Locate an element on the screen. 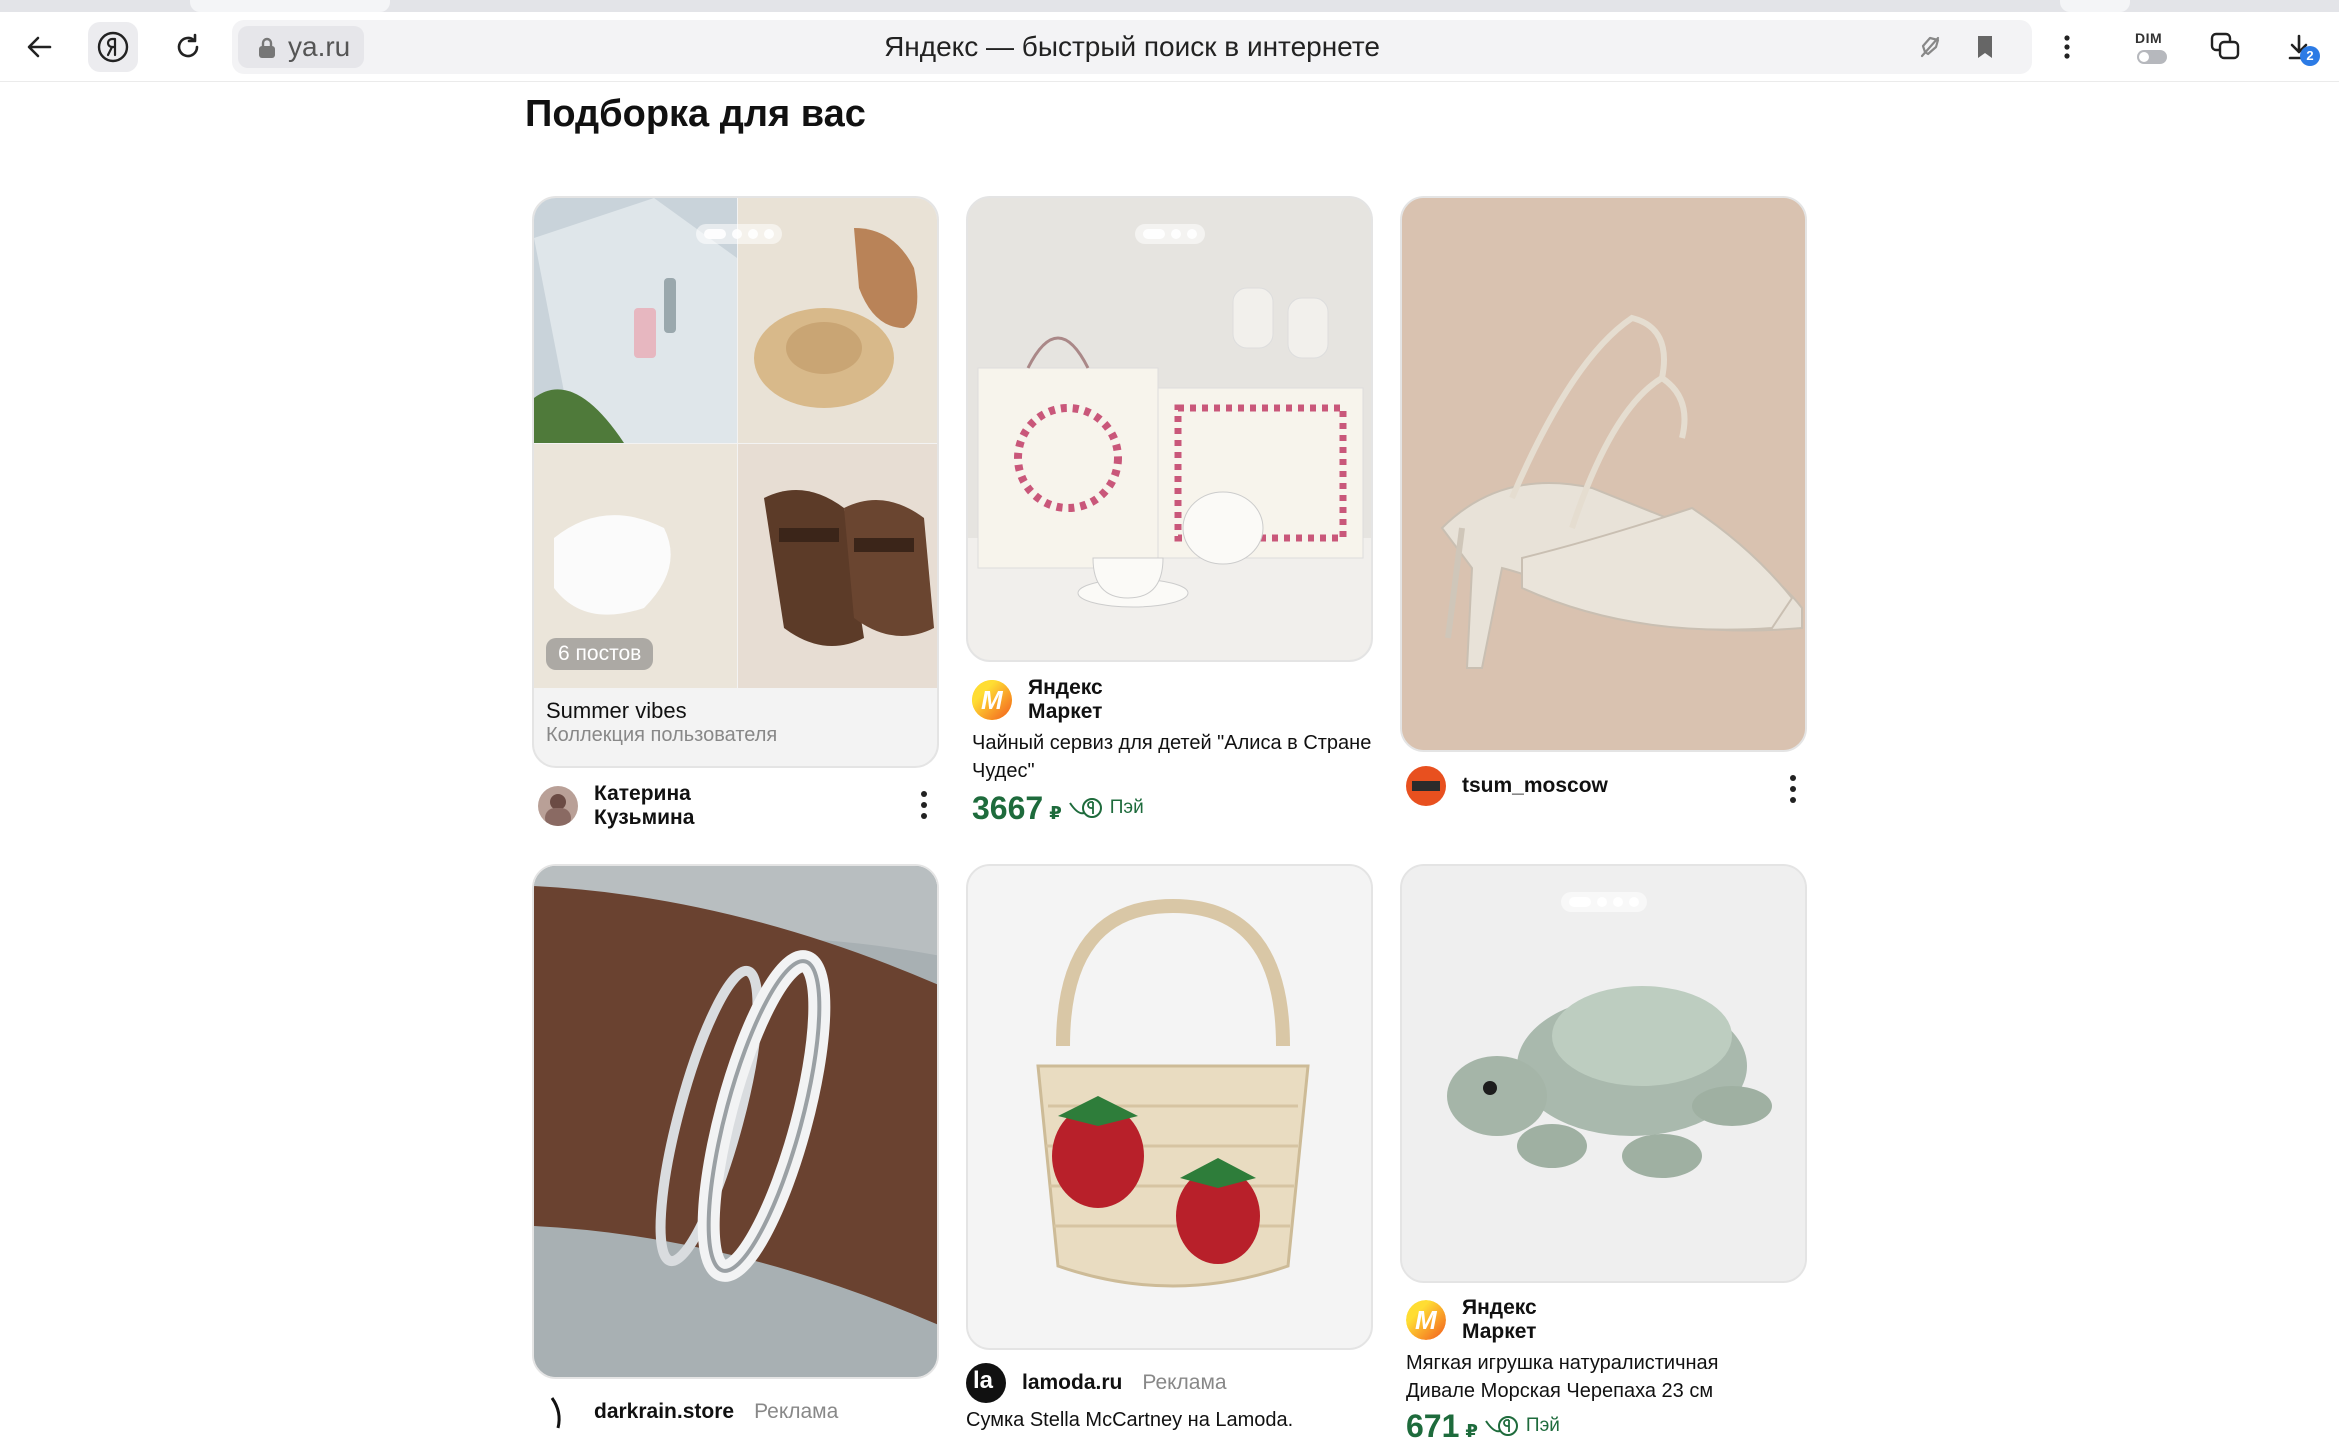  turtle-toy-image is located at coordinates (1603, 1073).